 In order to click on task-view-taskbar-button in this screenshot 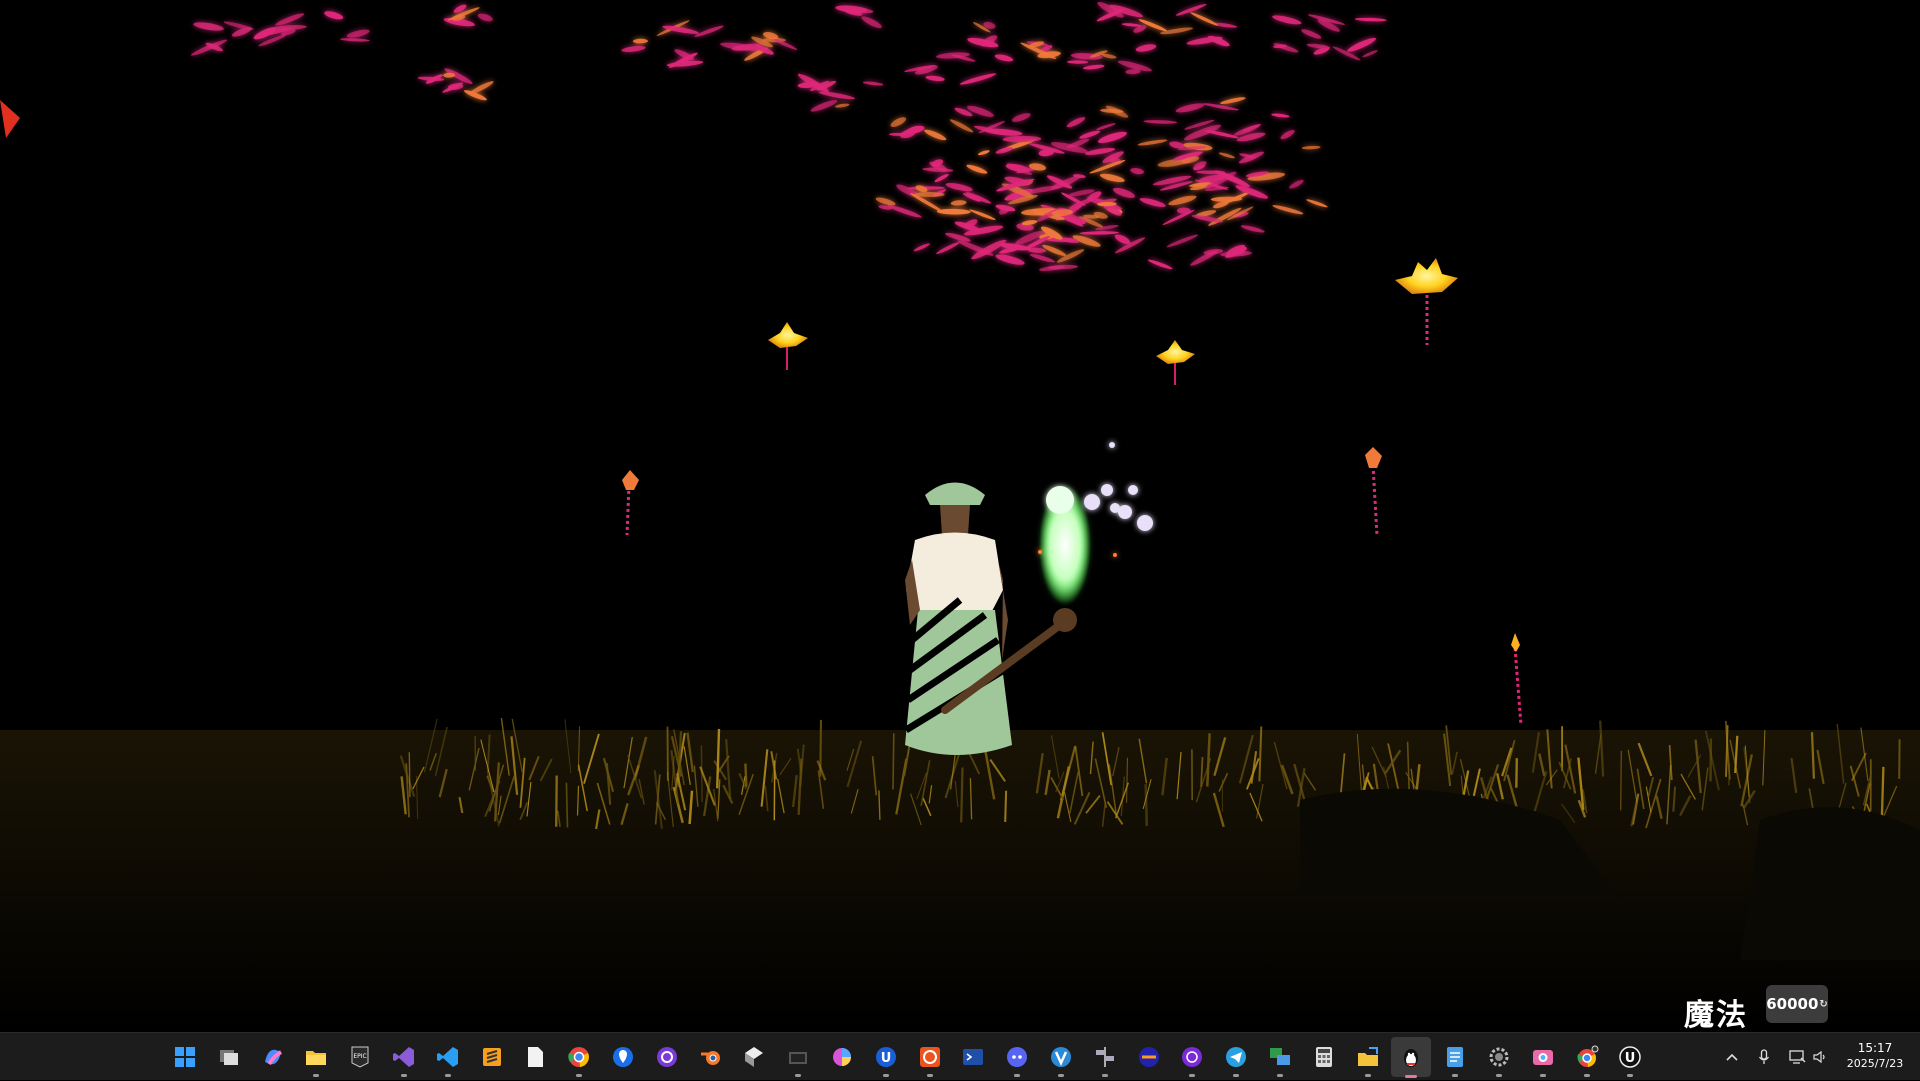, I will do `click(229, 1056)`.